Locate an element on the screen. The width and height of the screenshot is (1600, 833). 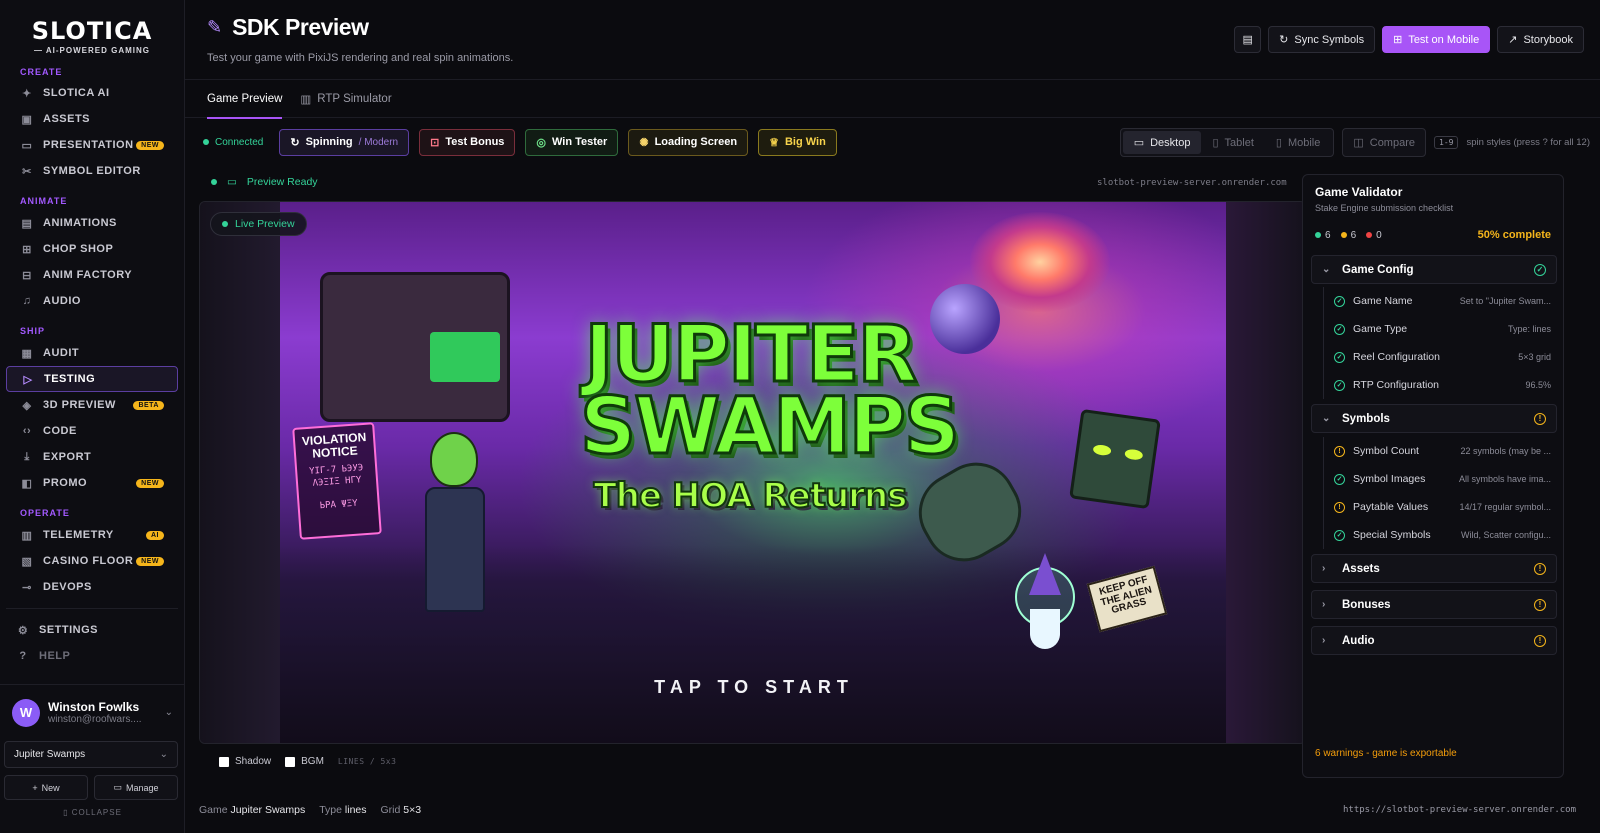
avatar: W is located at coordinates (26, 712).